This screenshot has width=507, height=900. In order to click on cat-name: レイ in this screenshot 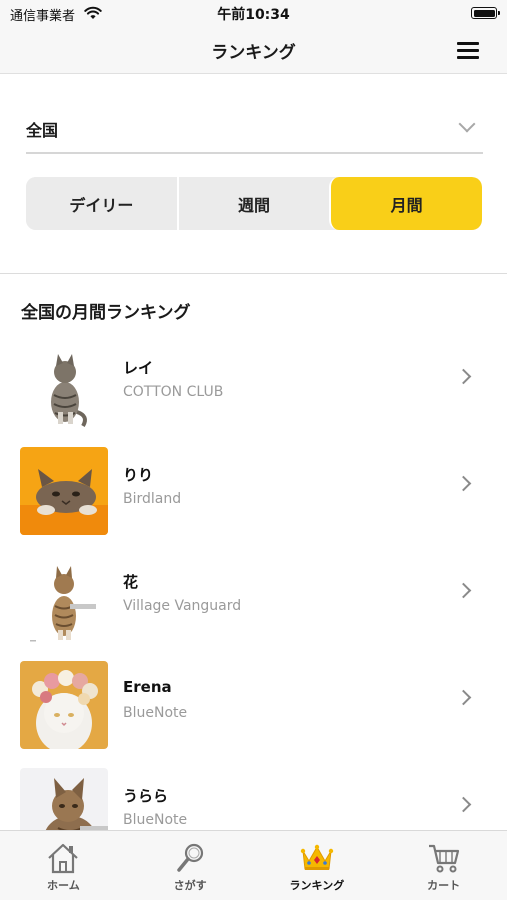, I will do `click(138, 368)`.